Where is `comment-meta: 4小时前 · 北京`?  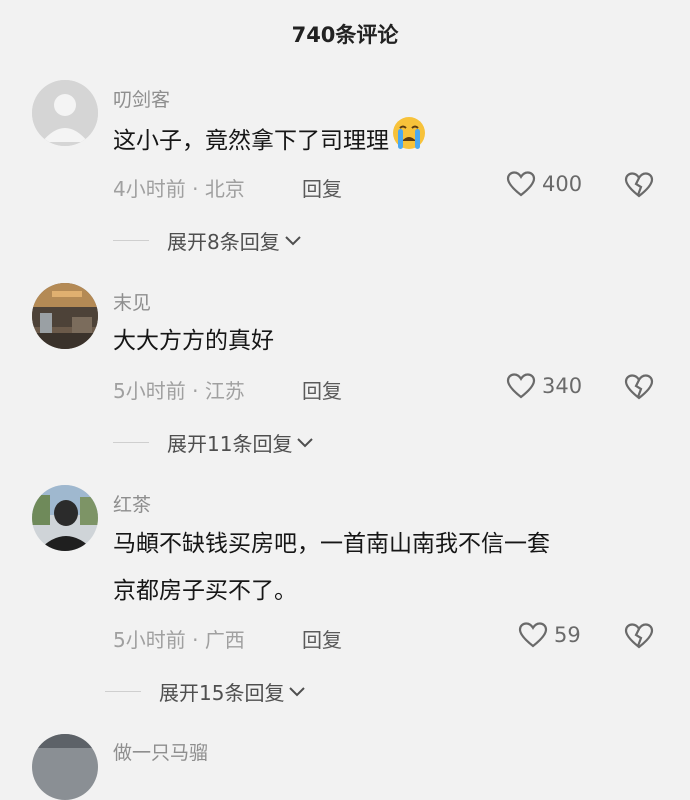 comment-meta: 4小时前 · 北京 is located at coordinates (179, 189).